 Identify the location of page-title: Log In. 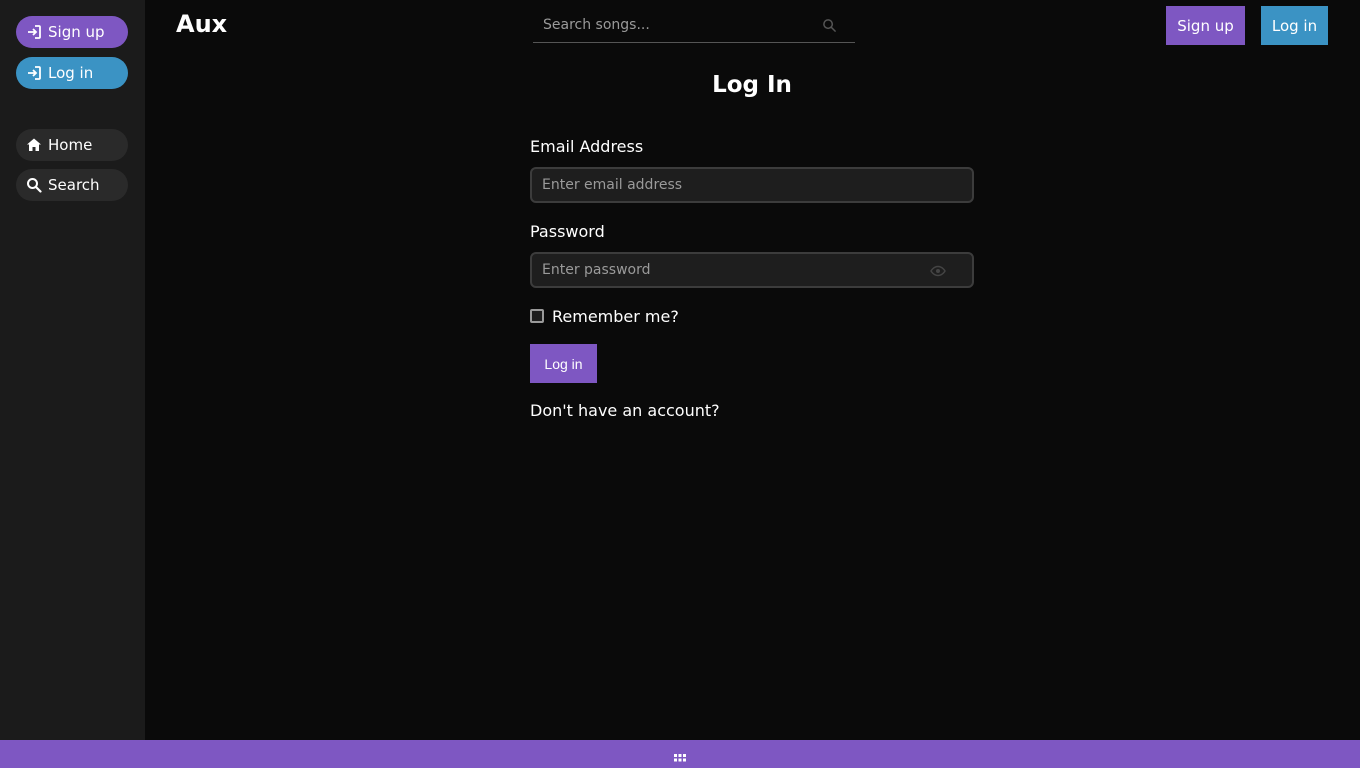
(752, 85).